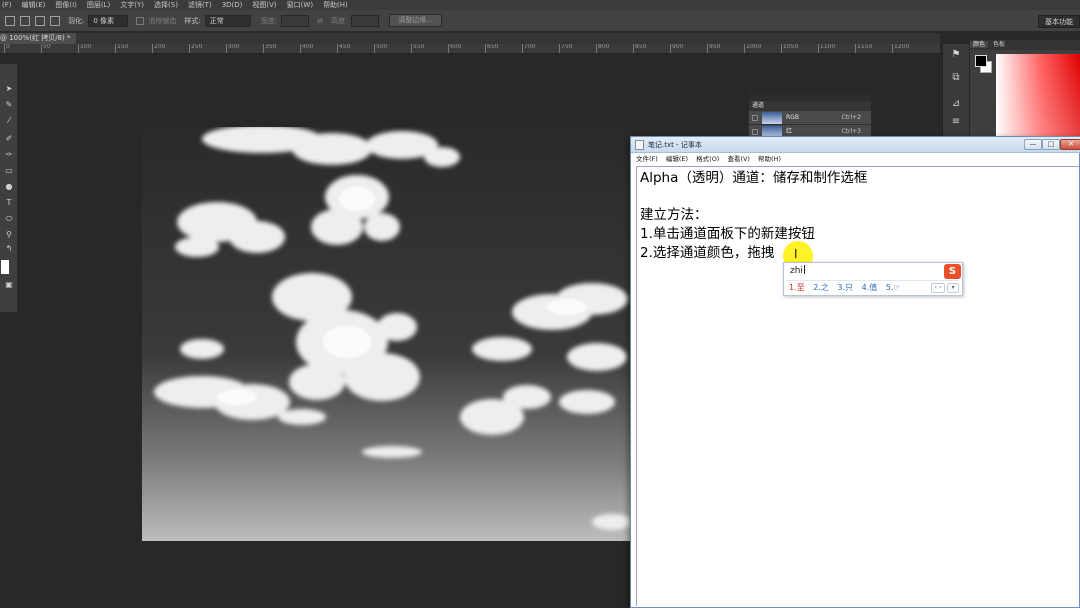  What do you see at coordinates (981, 61) in the screenshot?
I see `foreground-swatch` at bounding box center [981, 61].